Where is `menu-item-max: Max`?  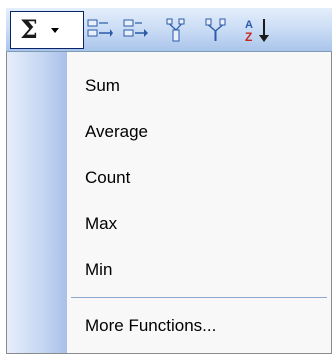 menu-item-max: Max is located at coordinates (199, 224).